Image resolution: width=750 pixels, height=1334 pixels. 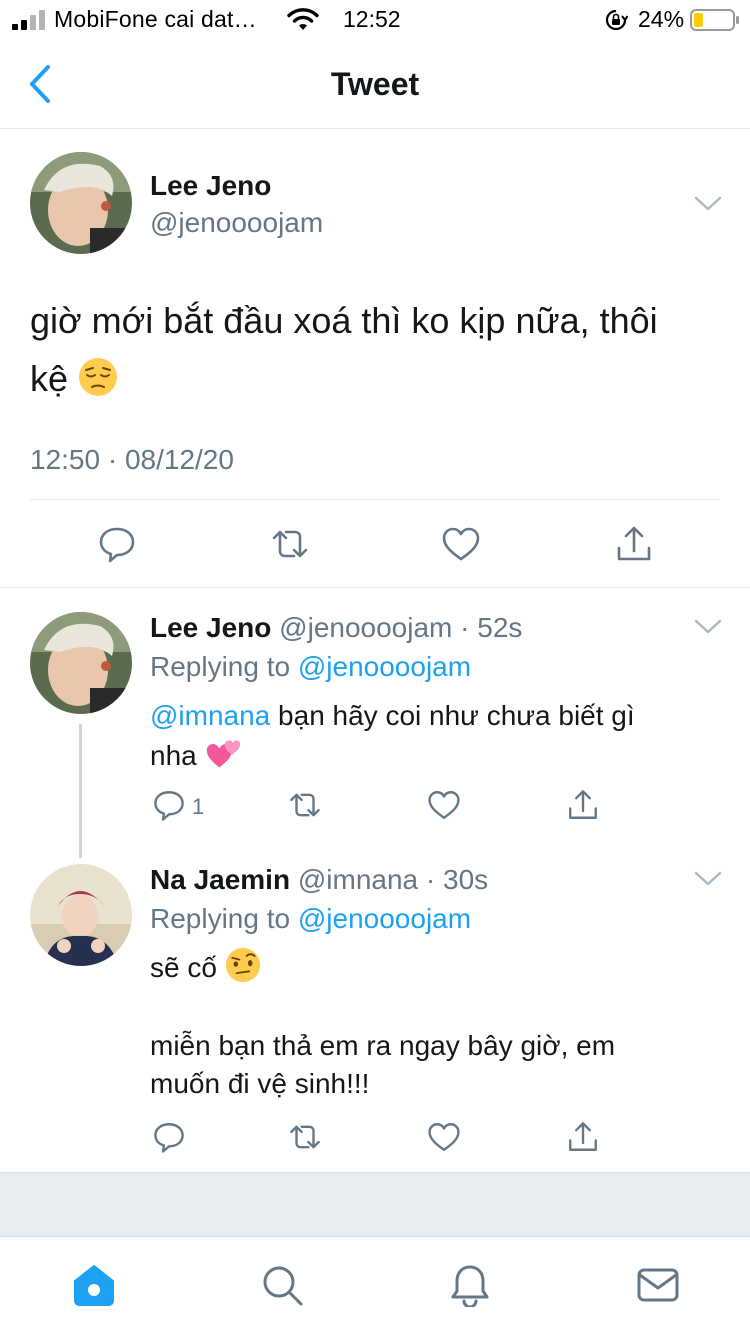 What do you see at coordinates (49, 378) in the screenshot?
I see `tweet-text-line2: kệ` at bounding box center [49, 378].